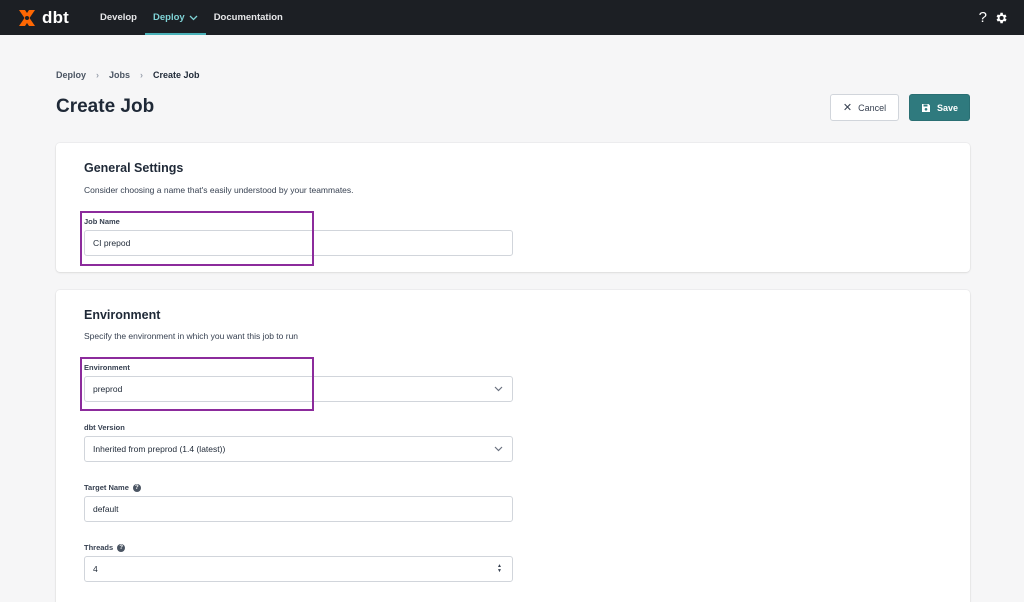 Image resolution: width=1024 pixels, height=602 pixels. What do you see at coordinates (1001, 18) in the screenshot?
I see `gear-icon` at bounding box center [1001, 18].